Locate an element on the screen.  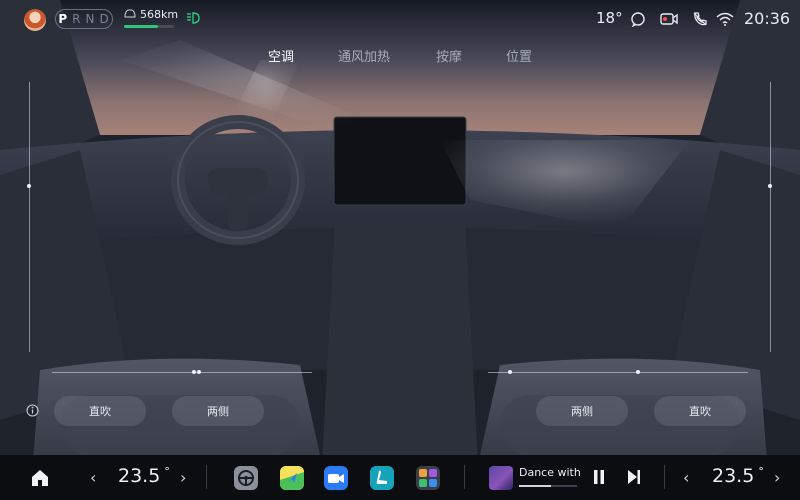
left-horizontal-slider-handle-a is located at coordinates (194, 372).